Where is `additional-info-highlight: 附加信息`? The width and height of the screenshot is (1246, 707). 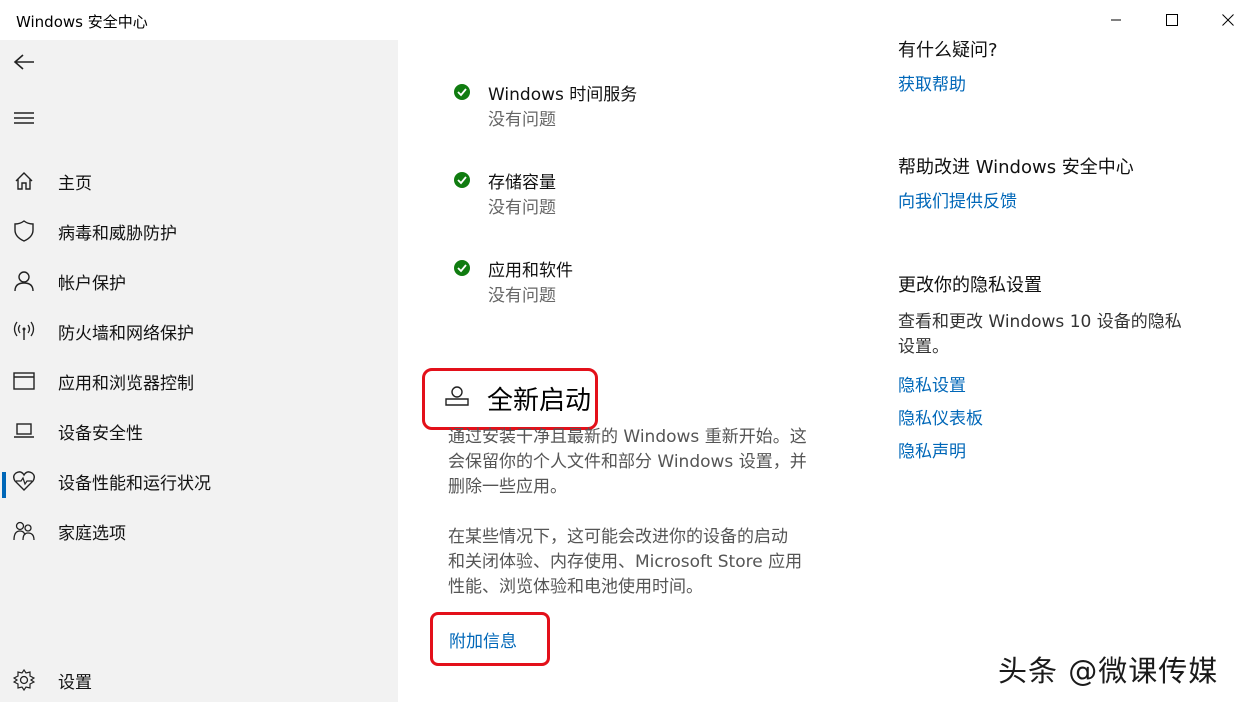 additional-info-highlight: 附加信息 is located at coordinates (490, 639).